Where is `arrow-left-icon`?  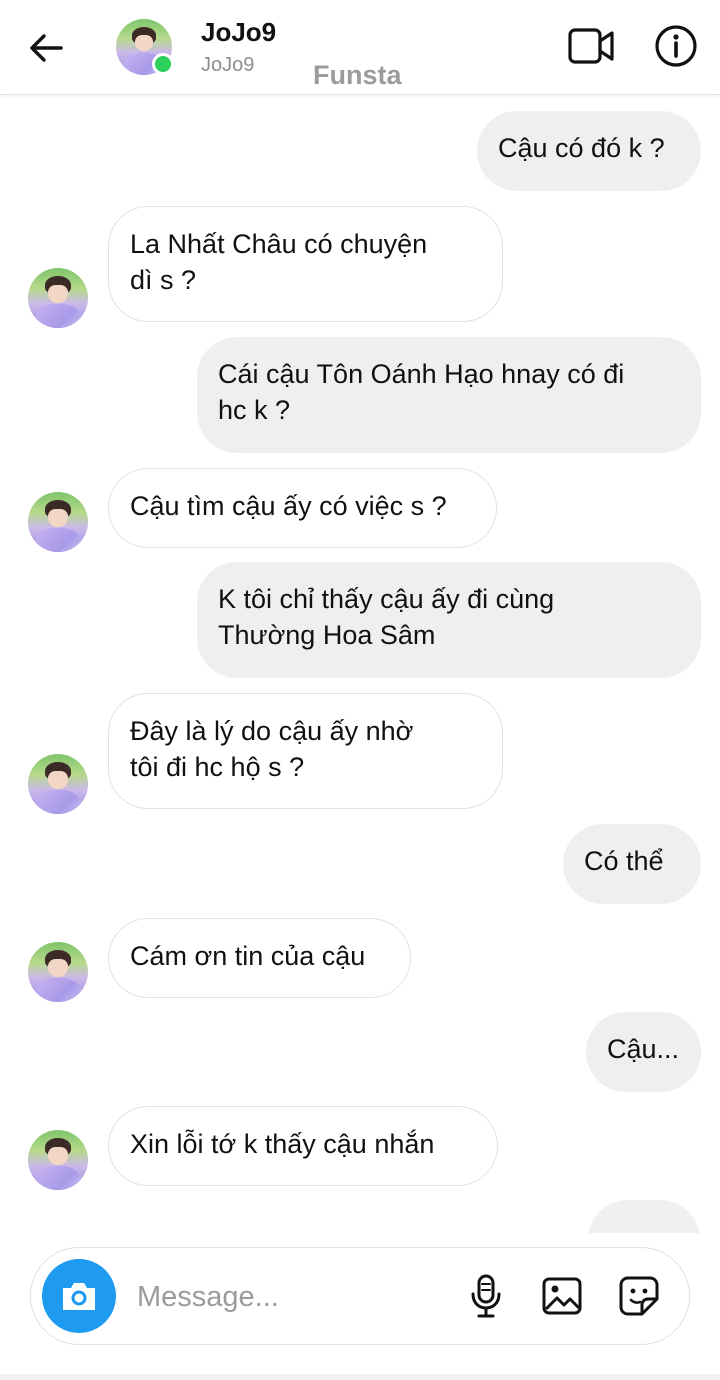
arrow-left-icon is located at coordinates (46, 48).